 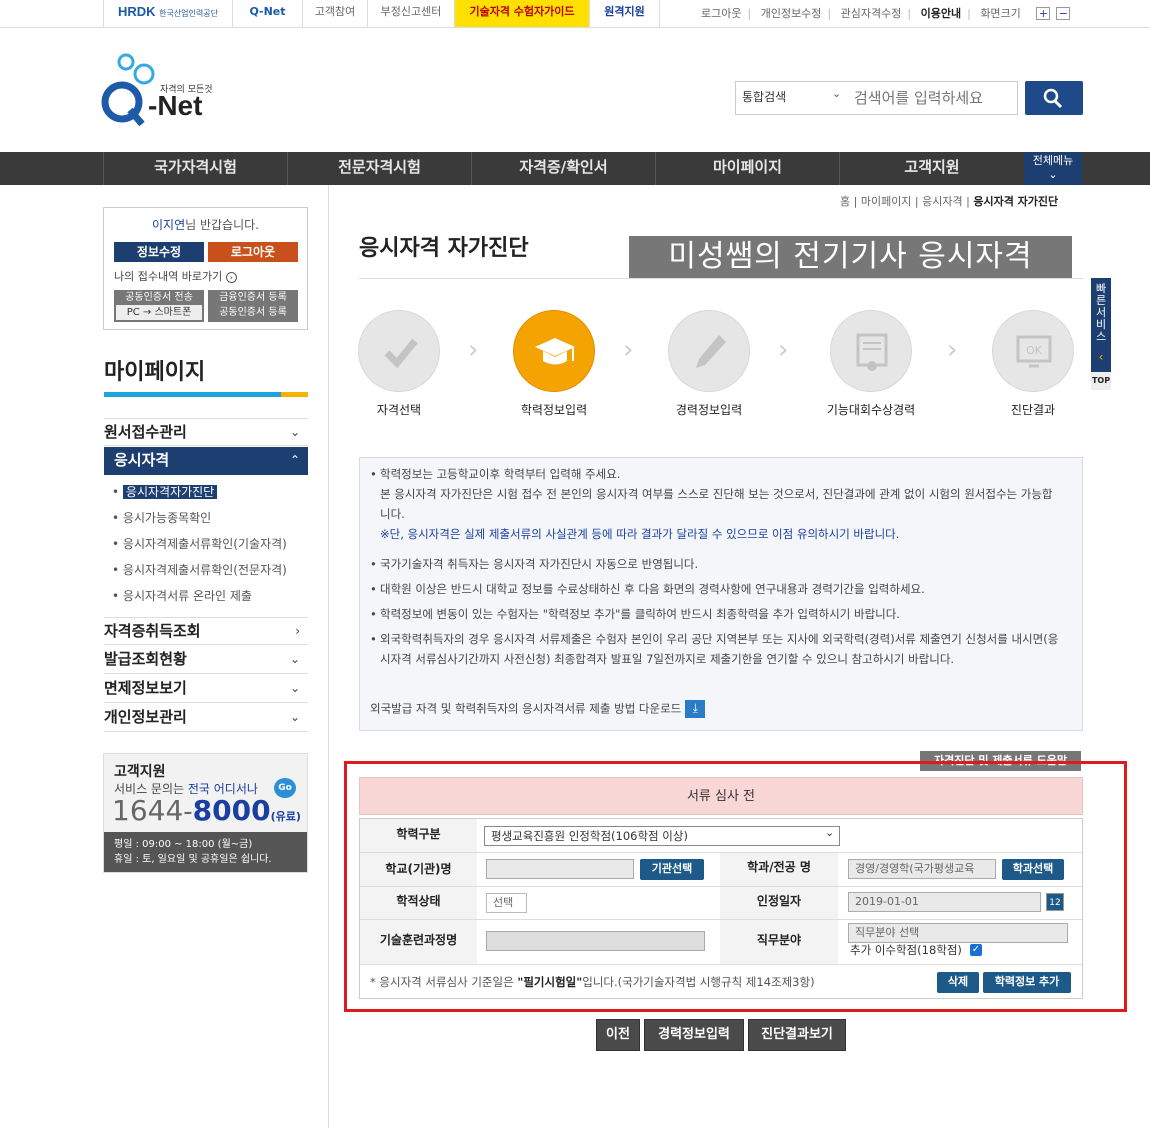 What do you see at coordinates (976, 950) in the screenshot?
I see `extra-credit-checkbox: ✓` at bounding box center [976, 950].